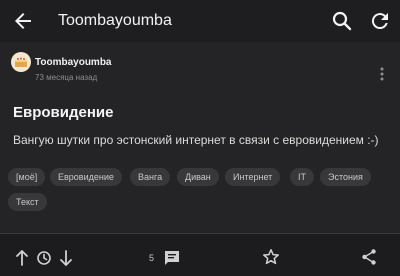 The image size is (400, 276). I want to click on star-icon, so click(271, 257).